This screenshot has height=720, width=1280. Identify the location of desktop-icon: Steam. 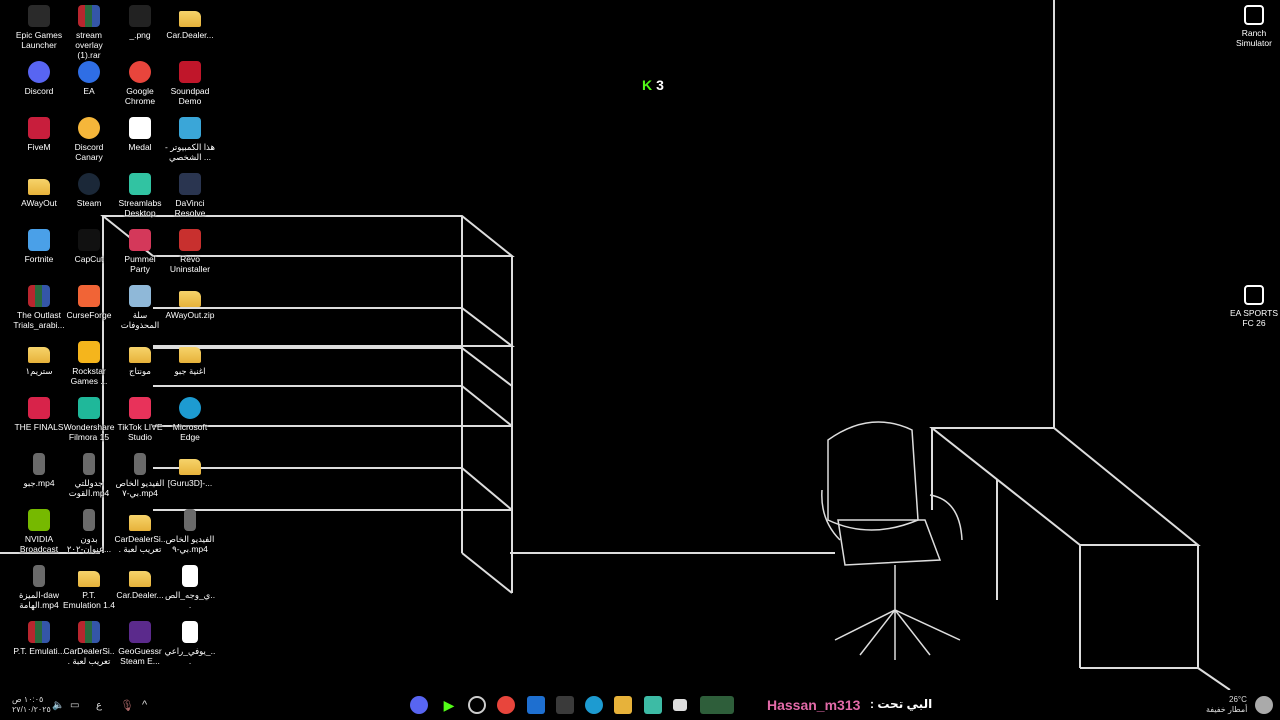
(89, 190).